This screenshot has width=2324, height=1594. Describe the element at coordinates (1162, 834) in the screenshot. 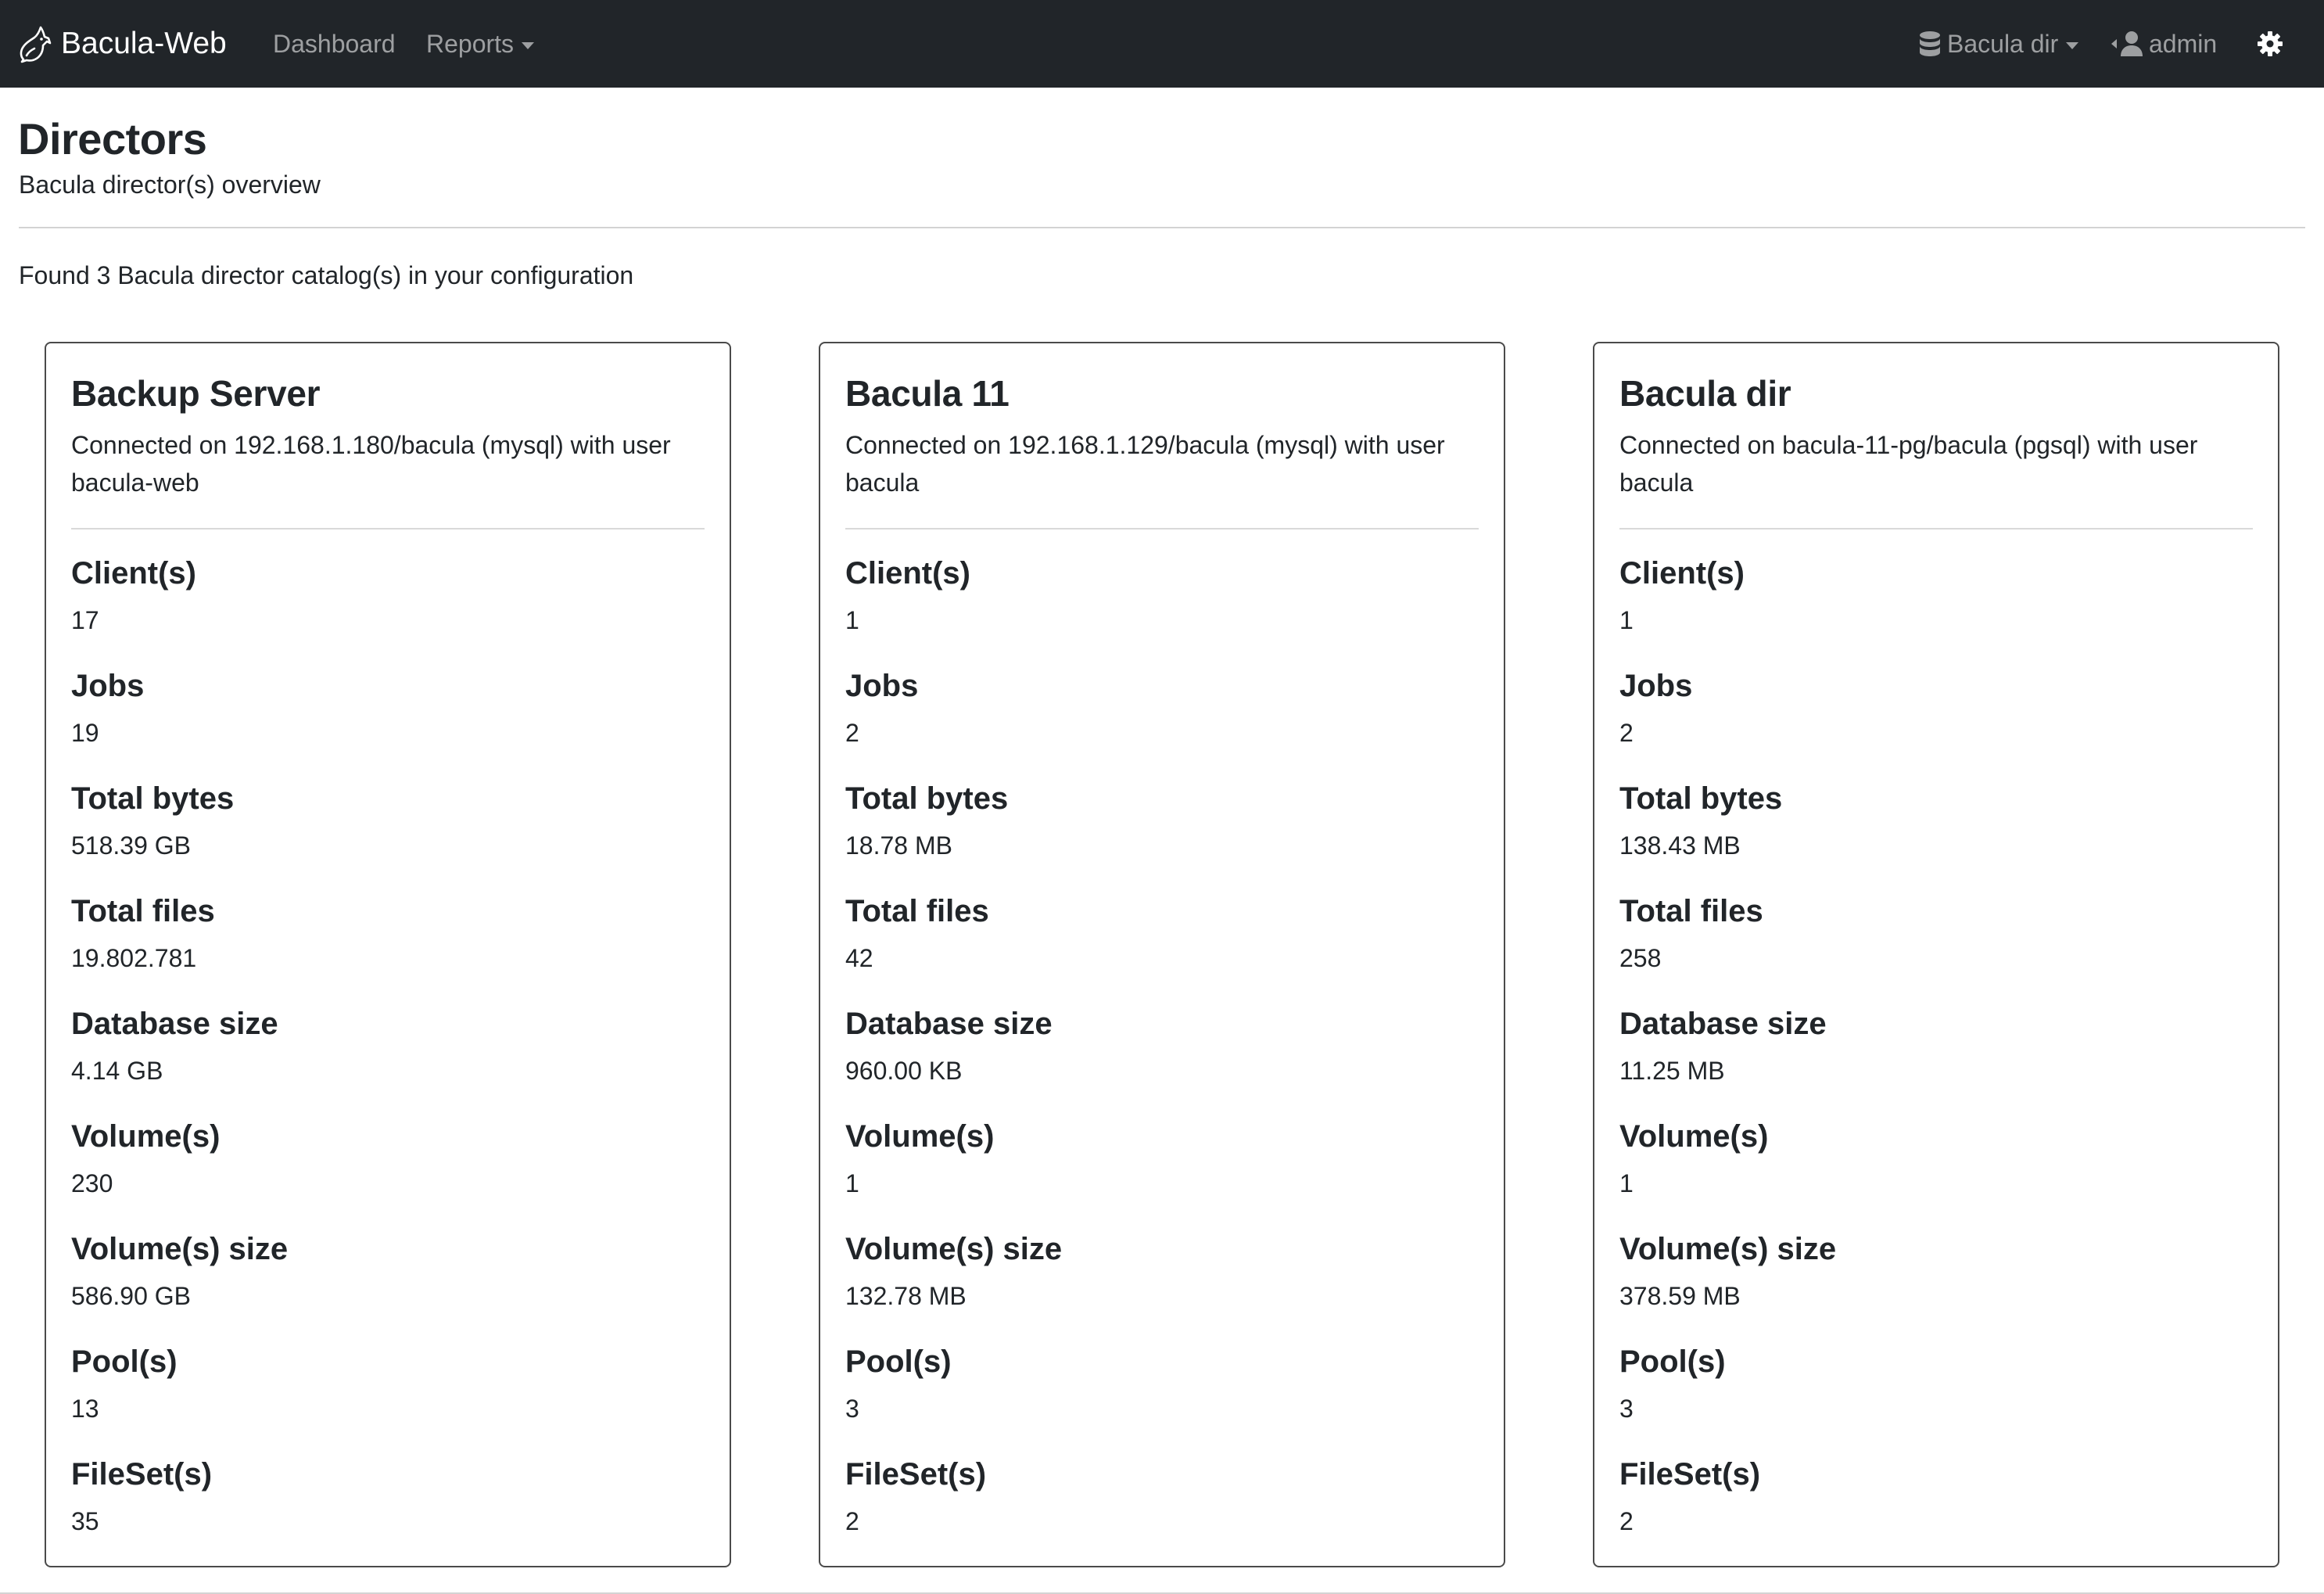

I see `stat-total-bytes: Total bytes 18.78 MB` at that location.